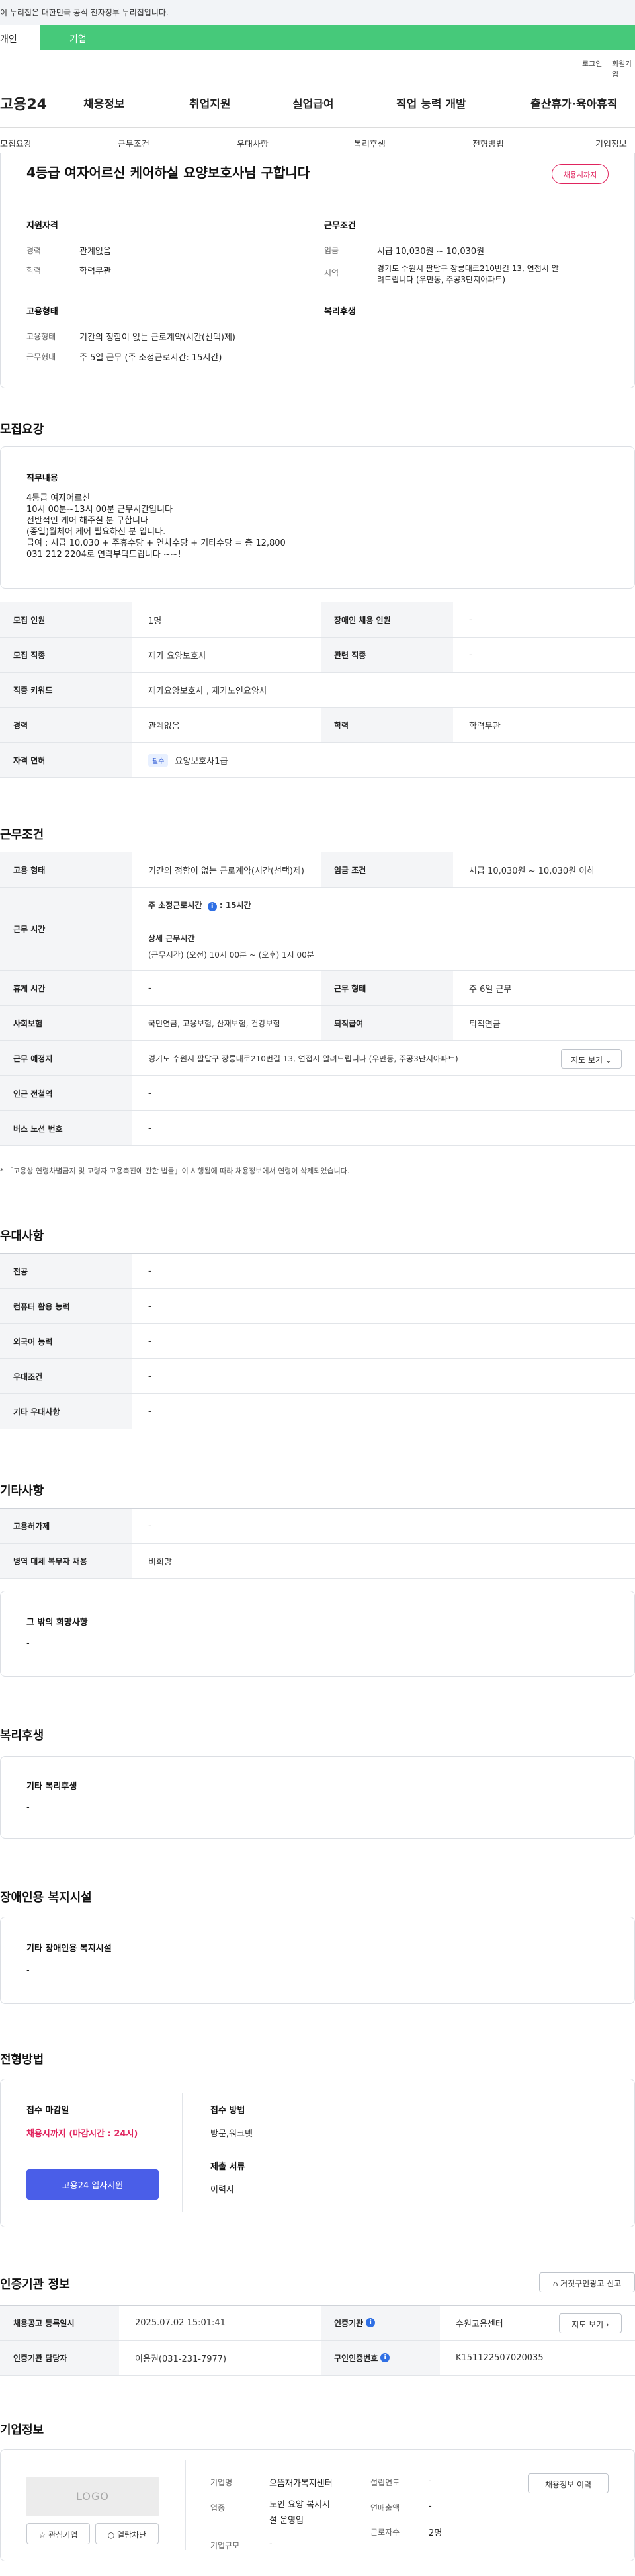  I want to click on report-fake-ad-button: ⌂ 거짓구인광고 신고, so click(587, 2282).